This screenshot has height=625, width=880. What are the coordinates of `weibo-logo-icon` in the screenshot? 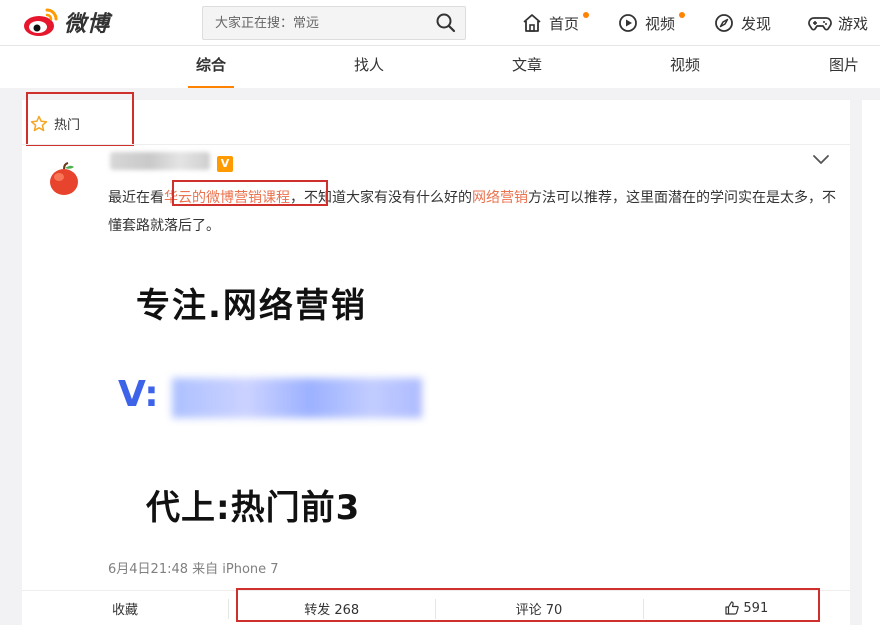 It's located at (41, 22).